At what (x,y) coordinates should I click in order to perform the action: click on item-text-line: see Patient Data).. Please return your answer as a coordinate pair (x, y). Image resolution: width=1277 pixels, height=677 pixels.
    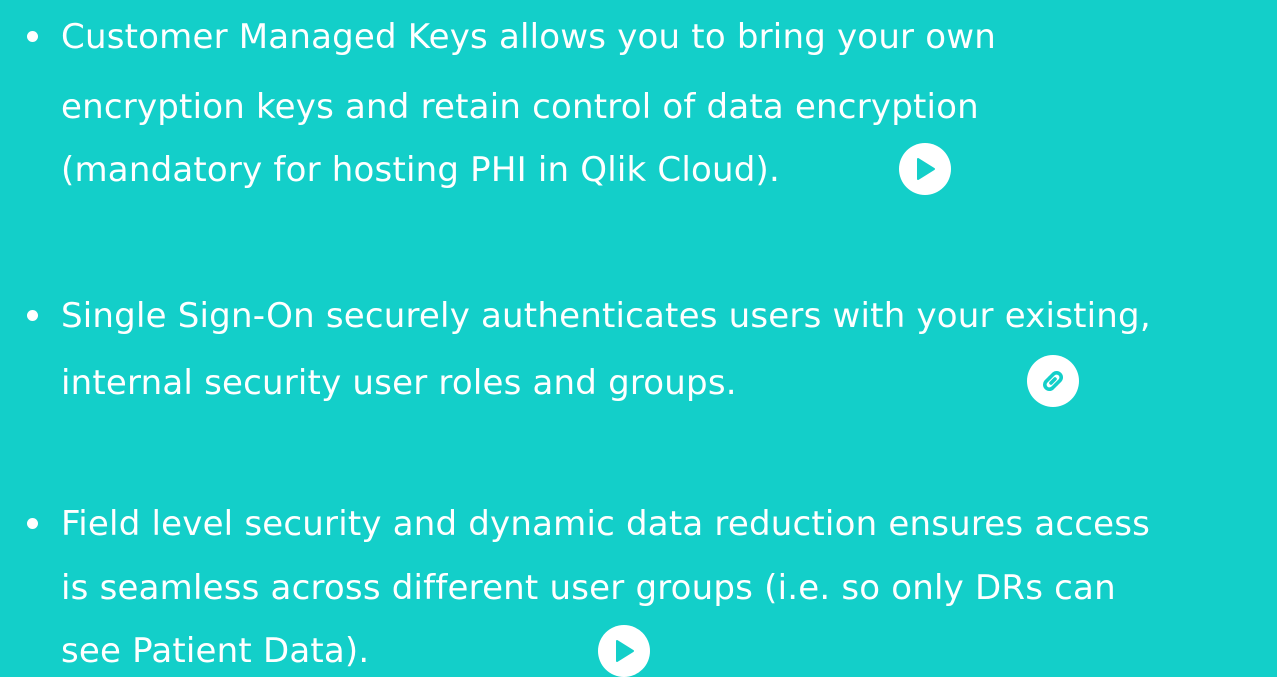
    Looking at the image, I should click on (215, 651).